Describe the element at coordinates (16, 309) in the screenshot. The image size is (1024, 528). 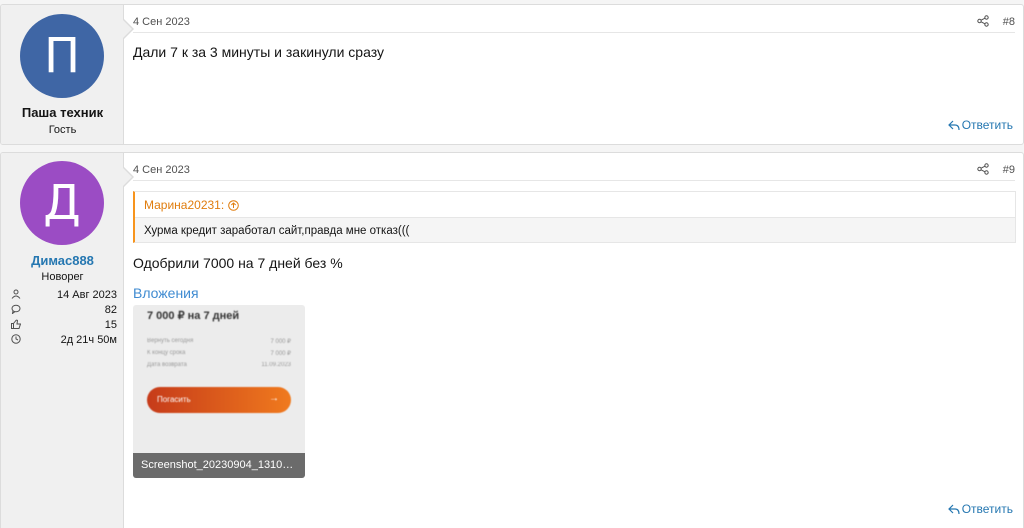
I see `comment-icon` at that location.